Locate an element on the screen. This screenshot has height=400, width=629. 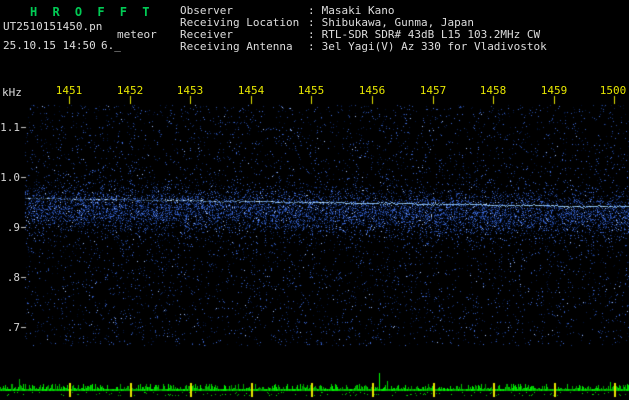
echo-counter: 6._ is located at coordinates (111, 45).